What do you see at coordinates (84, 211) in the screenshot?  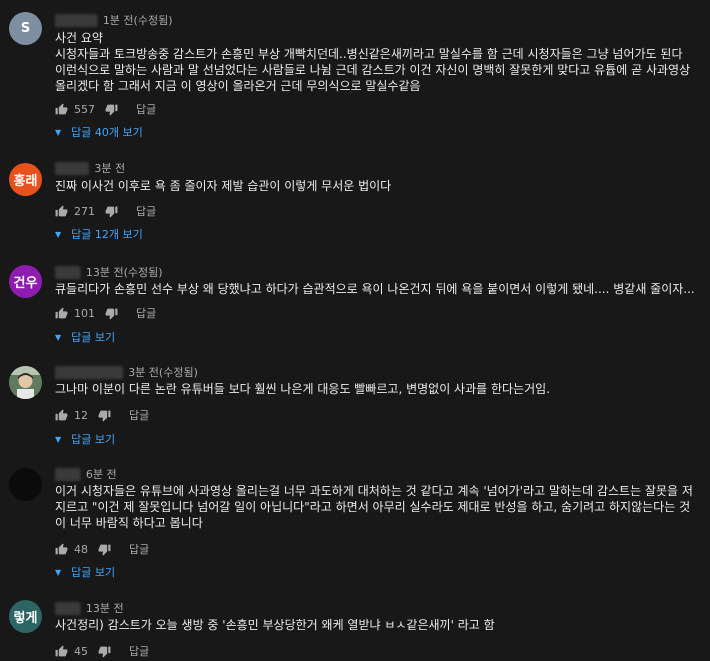 I see `like-count: 271` at bounding box center [84, 211].